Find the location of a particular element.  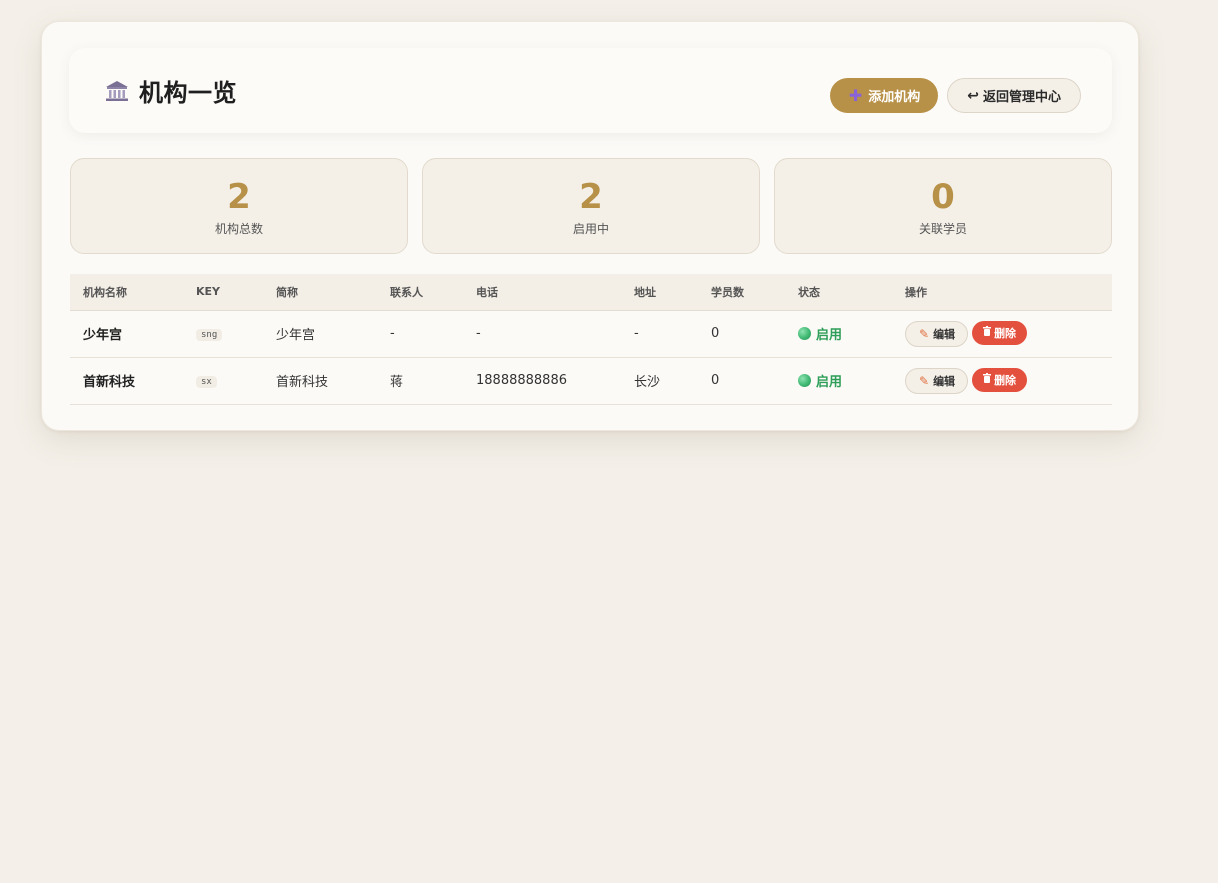

cell-phone: 18888888886 is located at coordinates (542, 381).